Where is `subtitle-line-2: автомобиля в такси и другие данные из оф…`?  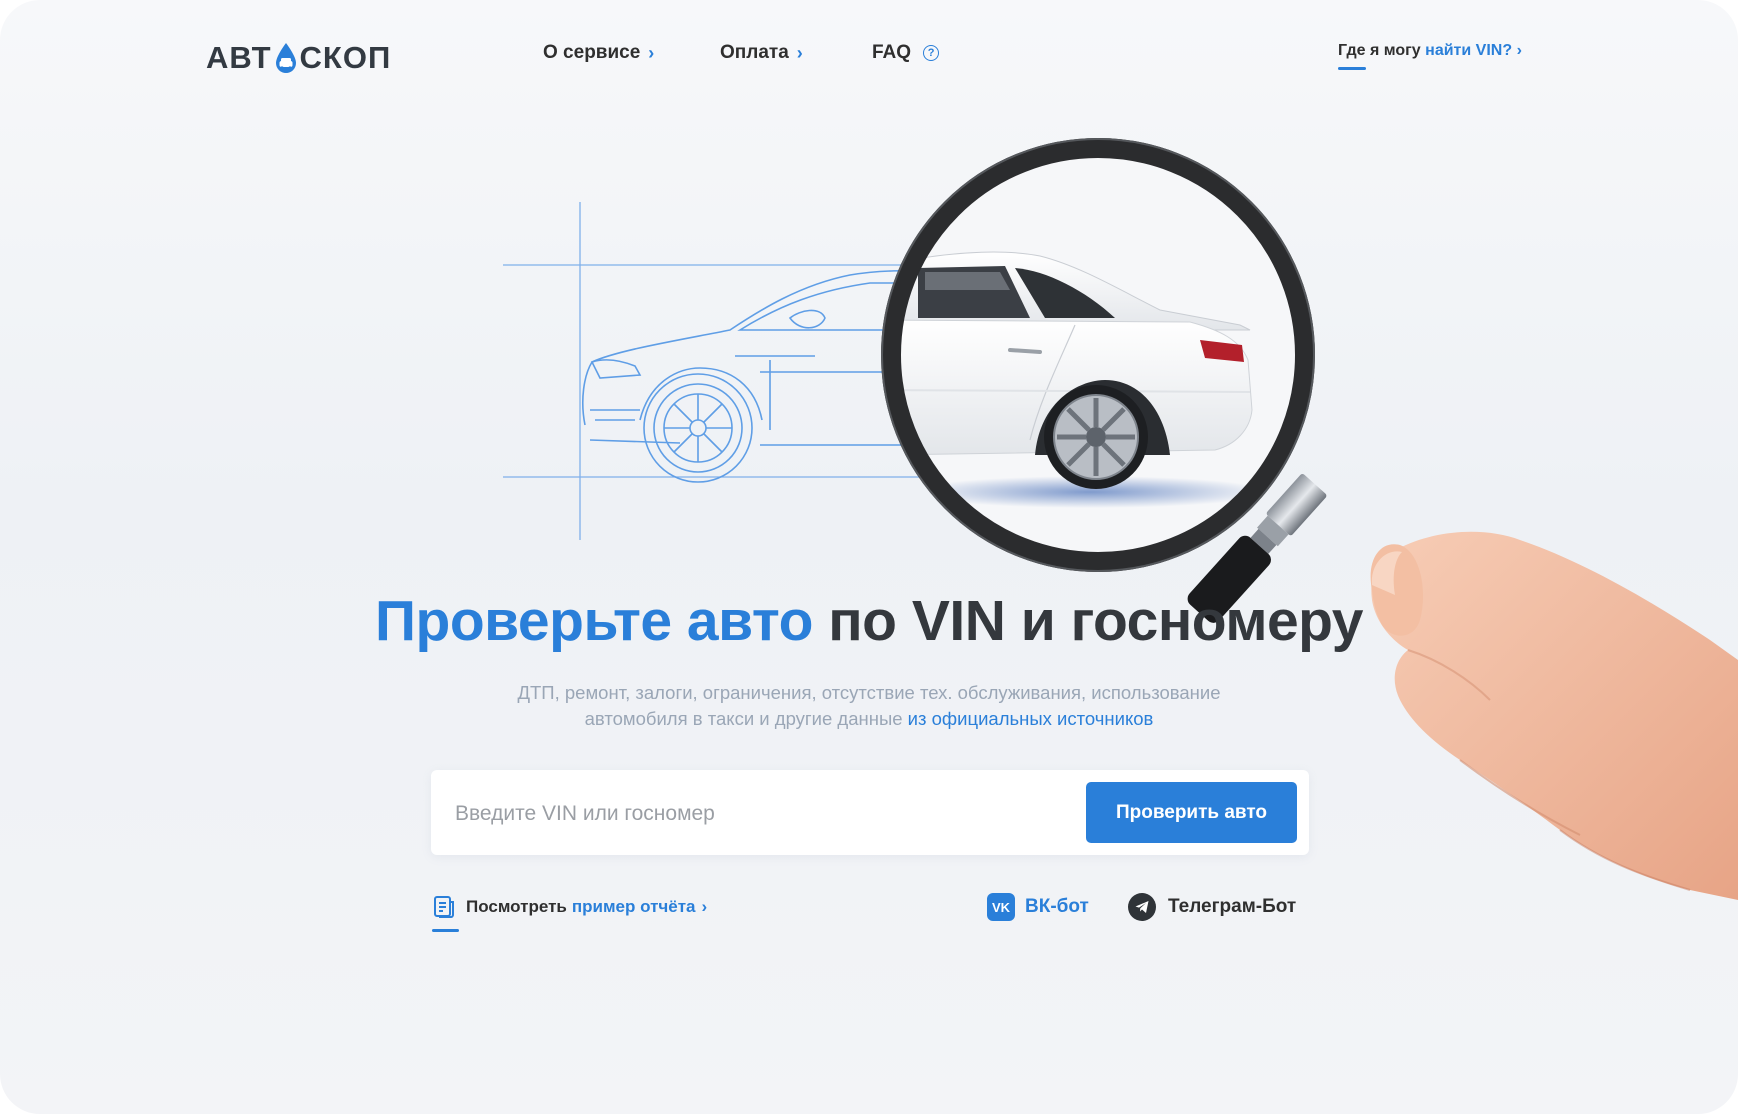
subtitle-line-2: автомобиля в такси и другие данные из оф… is located at coordinates (869, 719).